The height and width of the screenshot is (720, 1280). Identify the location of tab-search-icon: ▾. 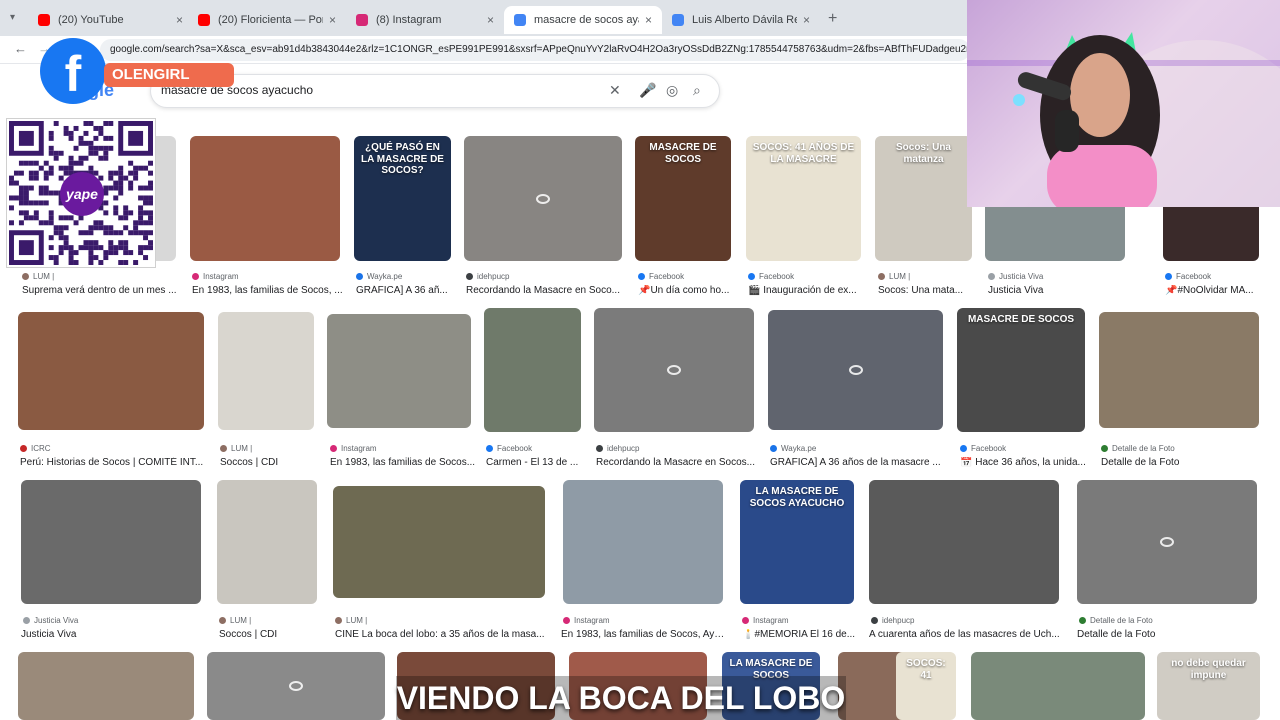
(12, 17).